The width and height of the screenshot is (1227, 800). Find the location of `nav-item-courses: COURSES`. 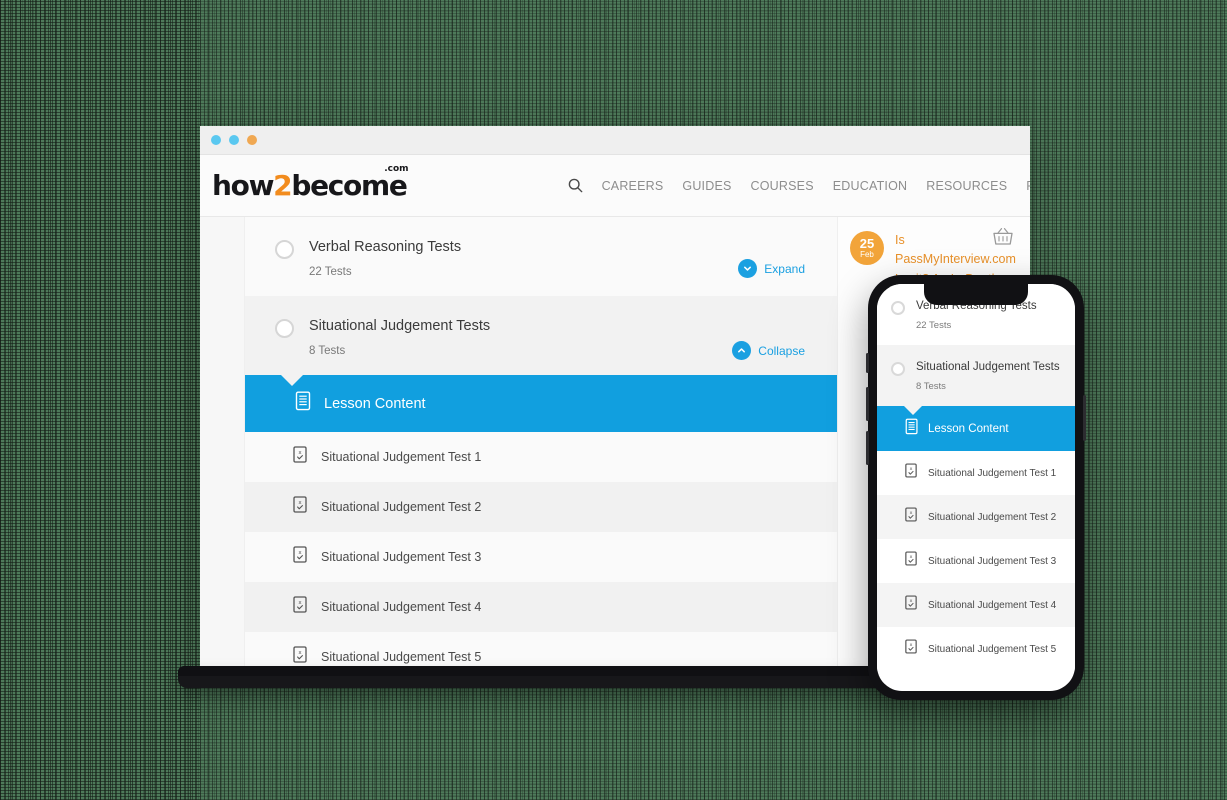

nav-item-courses: COURSES is located at coordinates (782, 186).